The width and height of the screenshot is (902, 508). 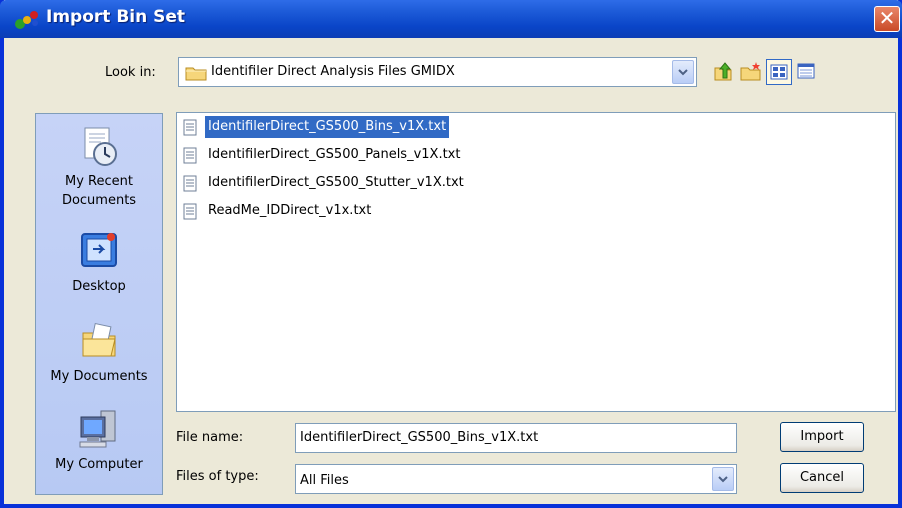 I want to click on folder-icon, so click(x=196, y=74).